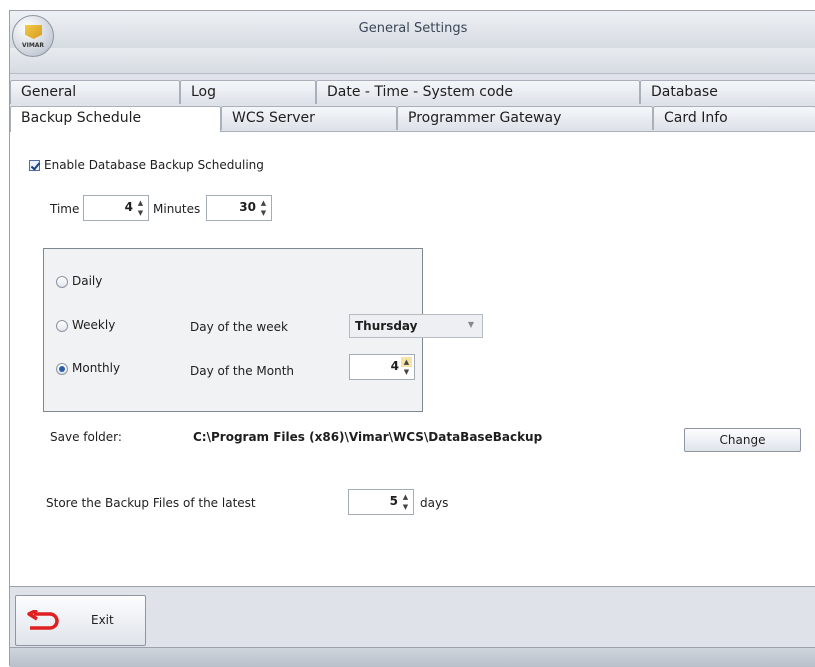 The height and width of the screenshot is (667, 815). I want to click on time-minutes-spinner: 30 ▲ ▼, so click(239, 208).